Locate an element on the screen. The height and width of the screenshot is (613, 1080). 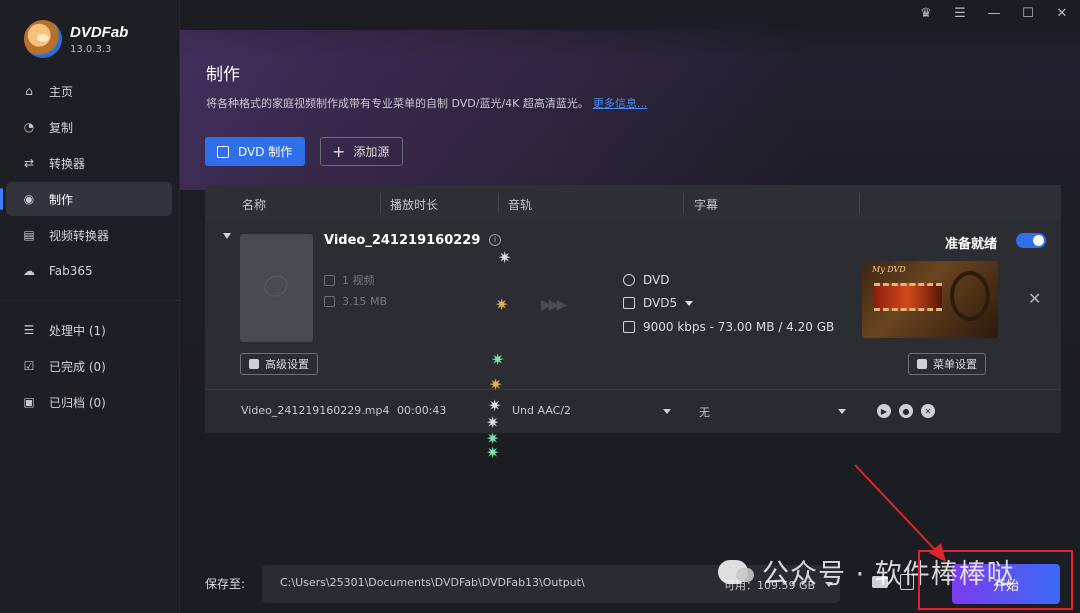
menu-preview: My DVD is located at coordinates (930, 299).